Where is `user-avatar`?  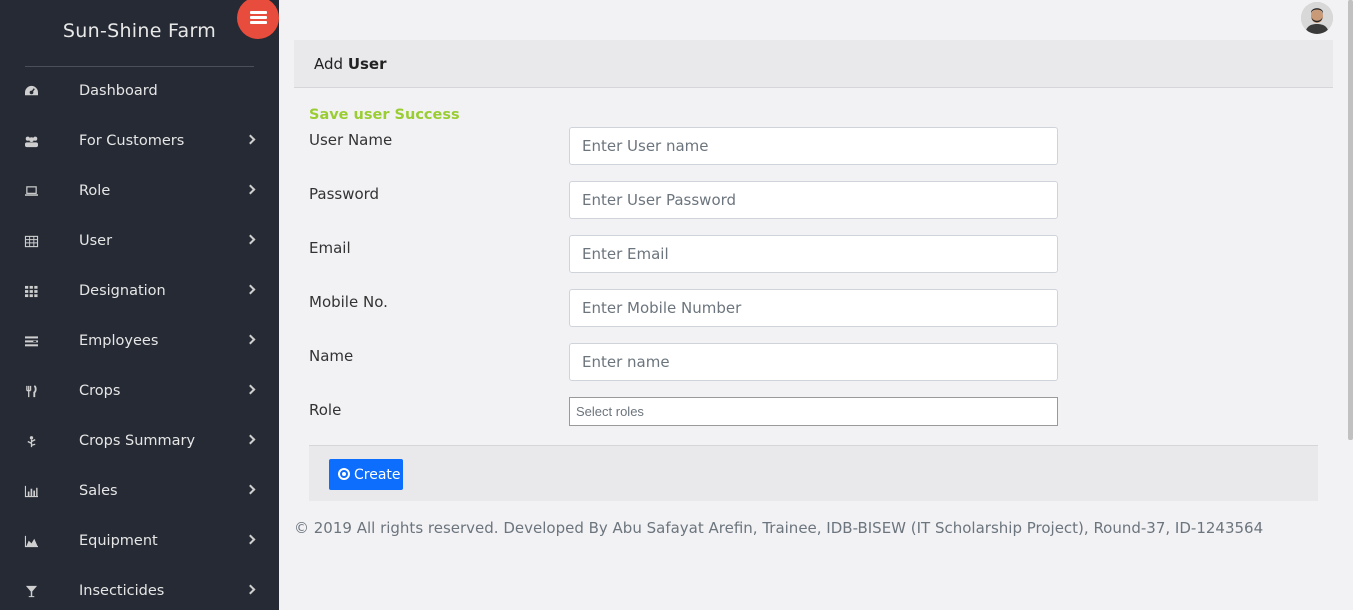 user-avatar is located at coordinates (1317, 18).